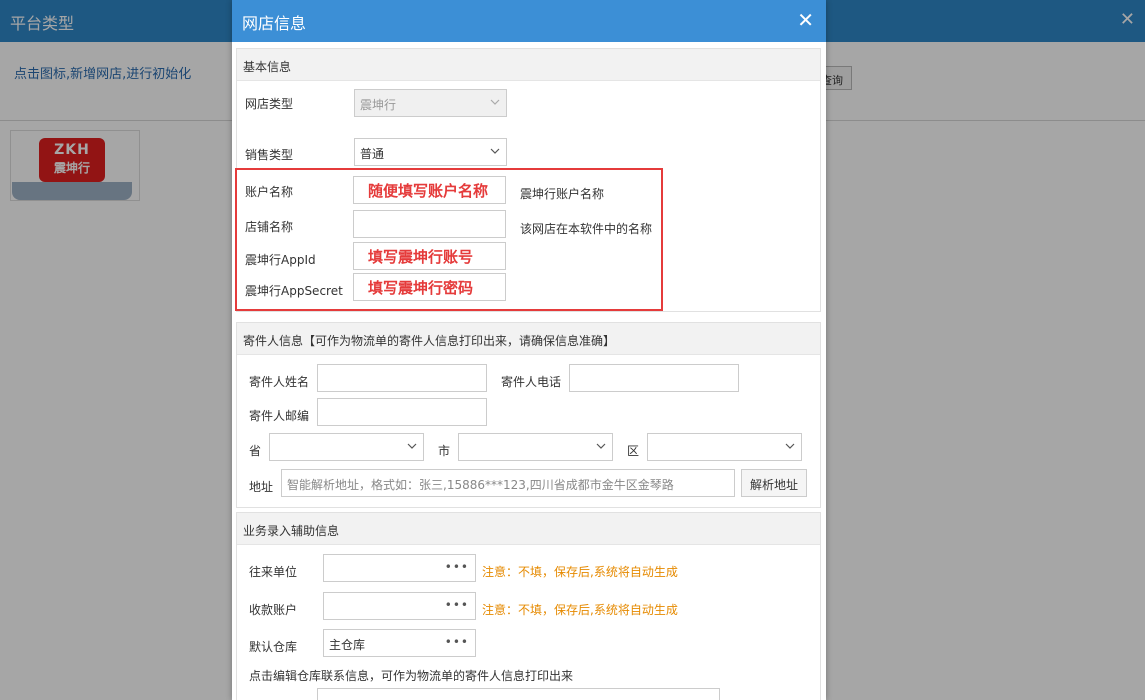 This screenshot has height=700, width=1145. What do you see at coordinates (430, 152) in the screenshot?
I see `sales-type-select: 普通` at bounding box center [430, 152].